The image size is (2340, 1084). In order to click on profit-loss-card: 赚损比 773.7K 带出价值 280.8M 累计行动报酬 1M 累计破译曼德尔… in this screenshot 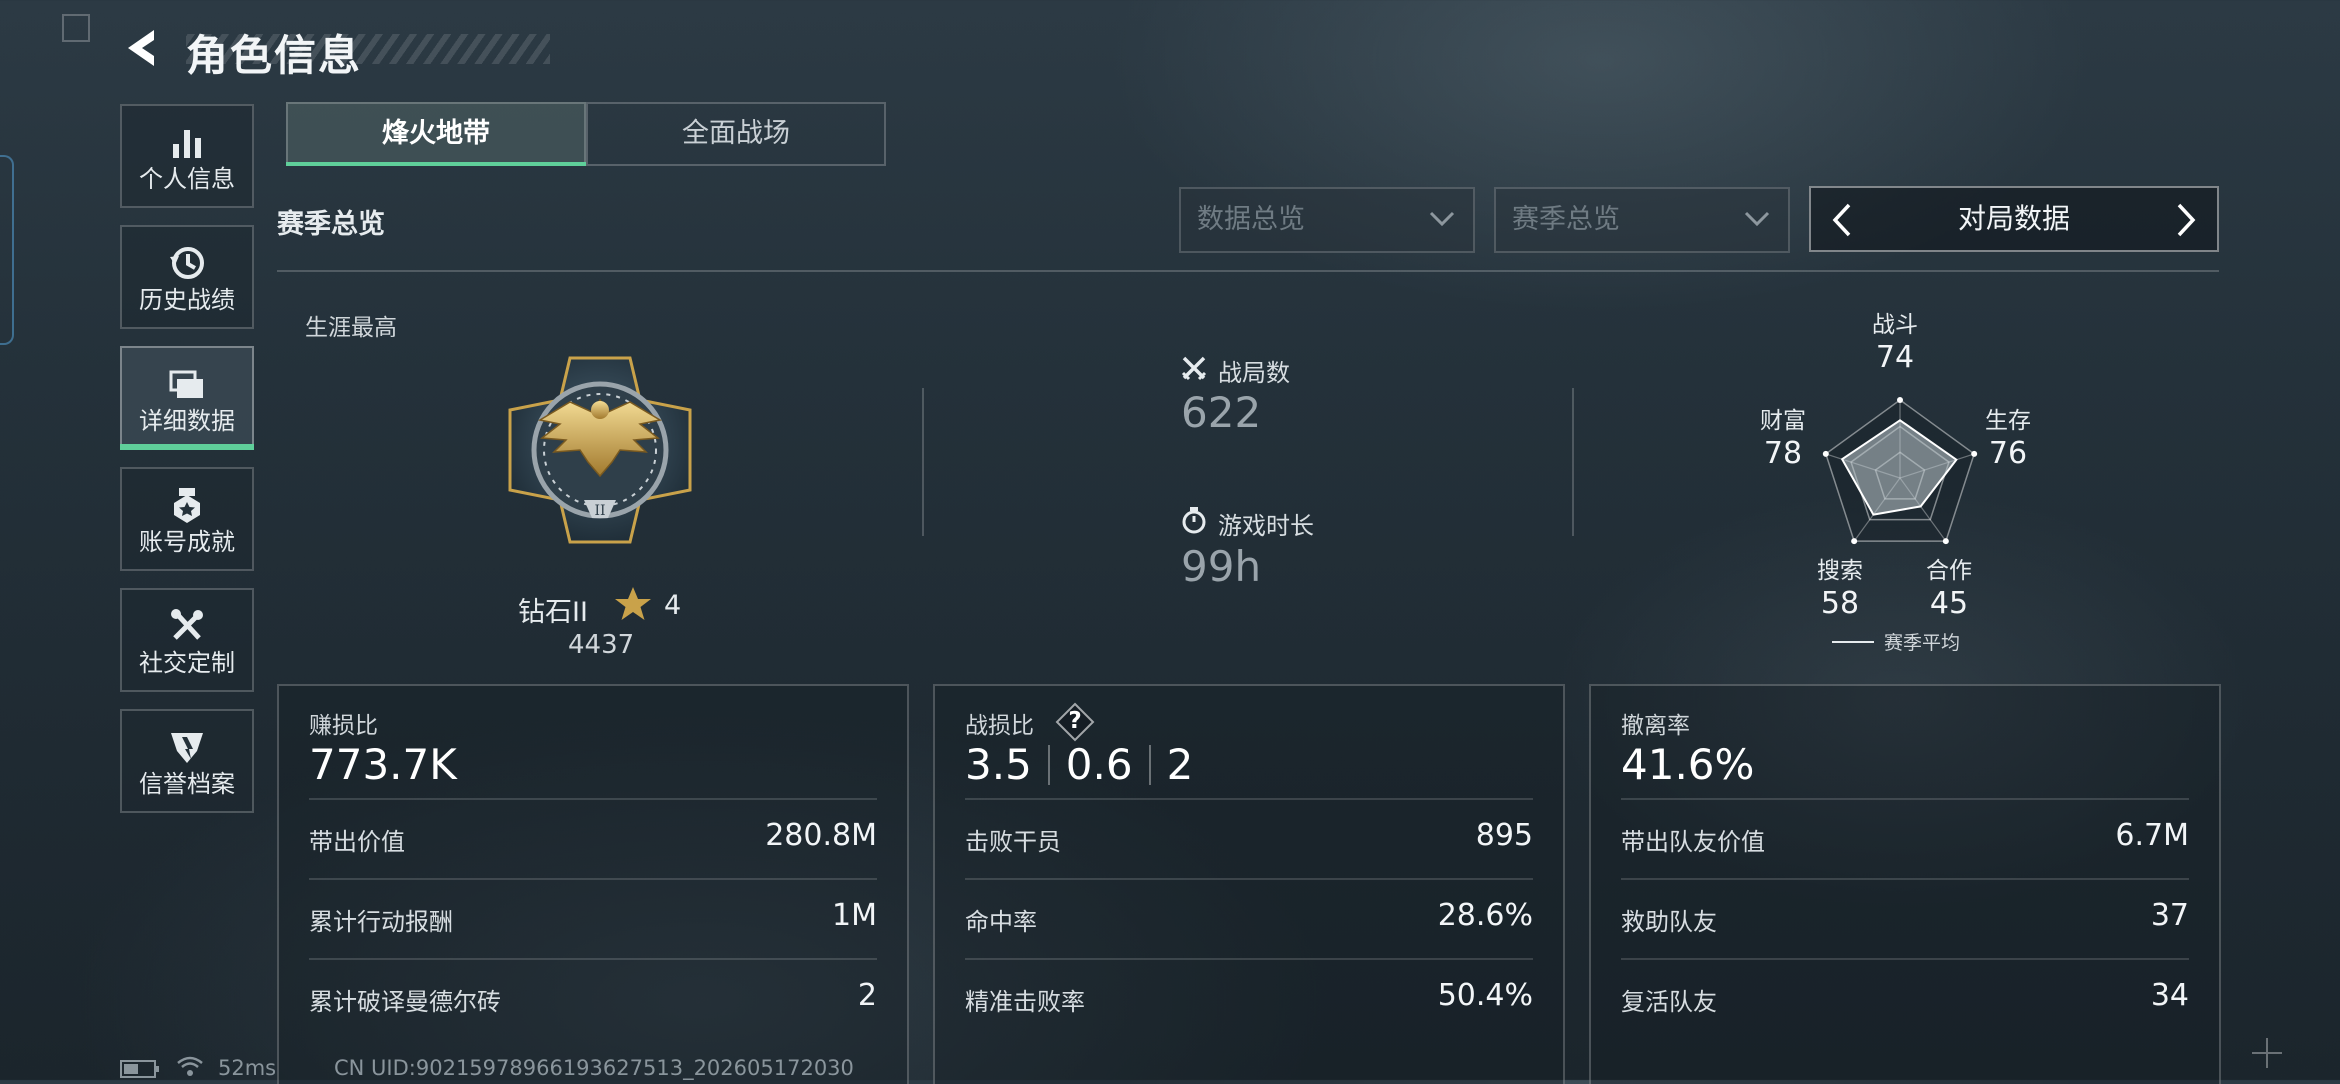, I will do `click(593, 884)`.